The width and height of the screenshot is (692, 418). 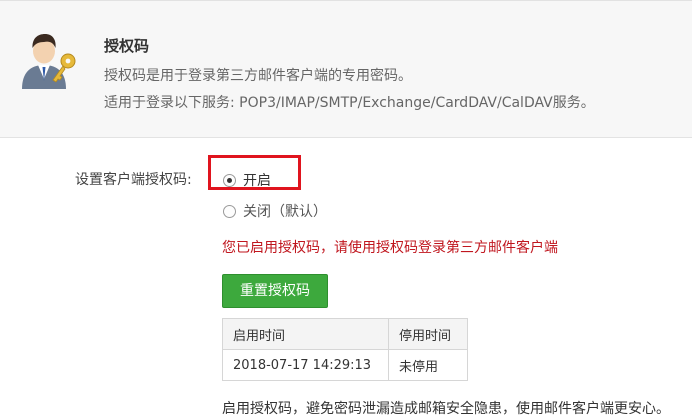 I want to click on disabled-time-cell: 未停用, so click(x=428, y=365).